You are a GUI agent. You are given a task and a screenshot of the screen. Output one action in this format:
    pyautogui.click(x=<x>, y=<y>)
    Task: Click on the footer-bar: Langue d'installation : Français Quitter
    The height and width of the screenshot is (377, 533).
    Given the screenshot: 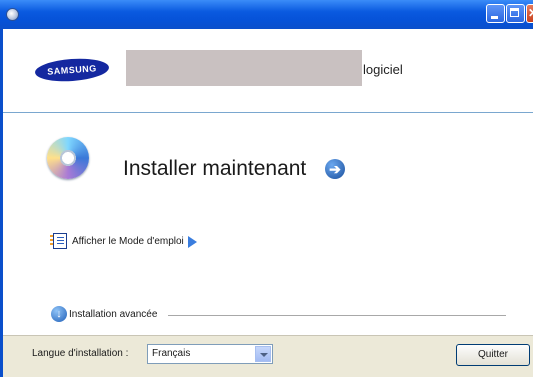 What is the action you would take?
    pyautogui.click(x=268, y=356)
    